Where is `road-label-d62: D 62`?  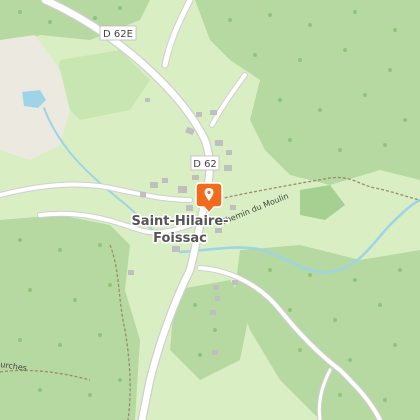
road-label-d62: D 62 is located at coordinates (205, 164).